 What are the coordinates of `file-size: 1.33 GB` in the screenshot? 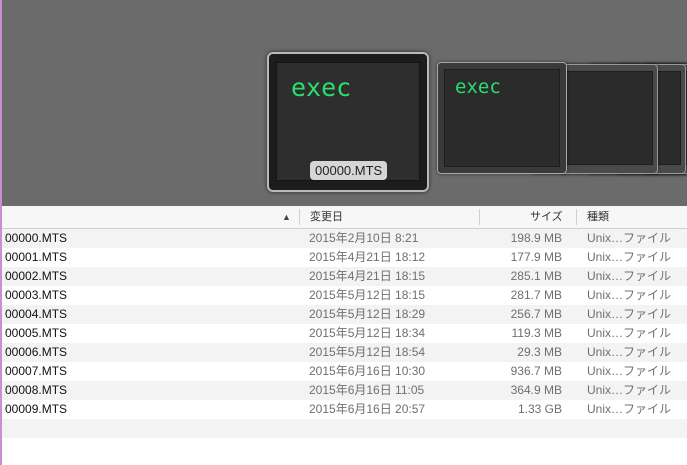 It's located at (539, 409).